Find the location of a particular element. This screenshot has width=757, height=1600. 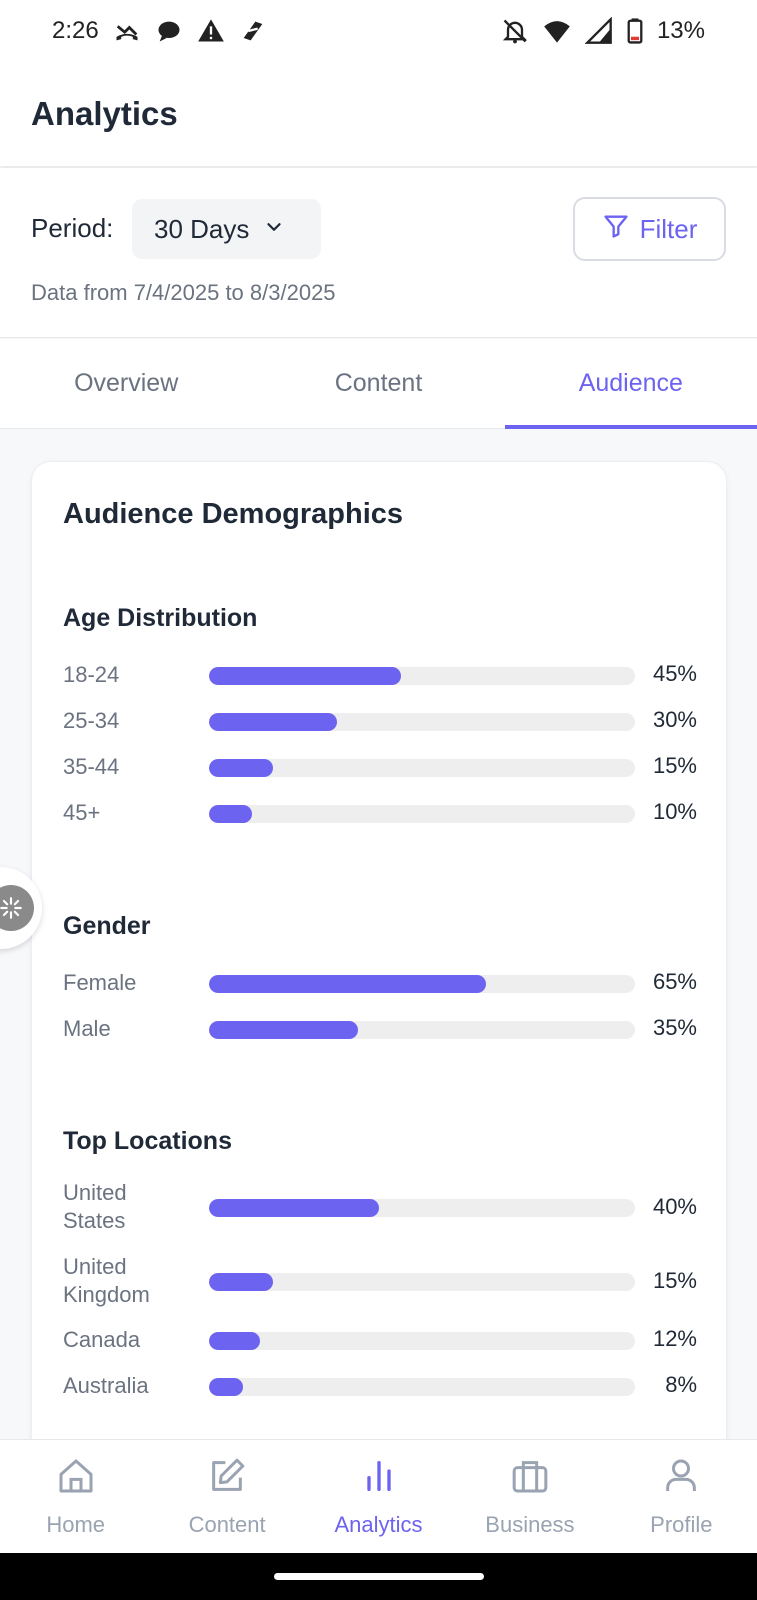

list-item: 18-24 45% is located at coordinates (395, 676).